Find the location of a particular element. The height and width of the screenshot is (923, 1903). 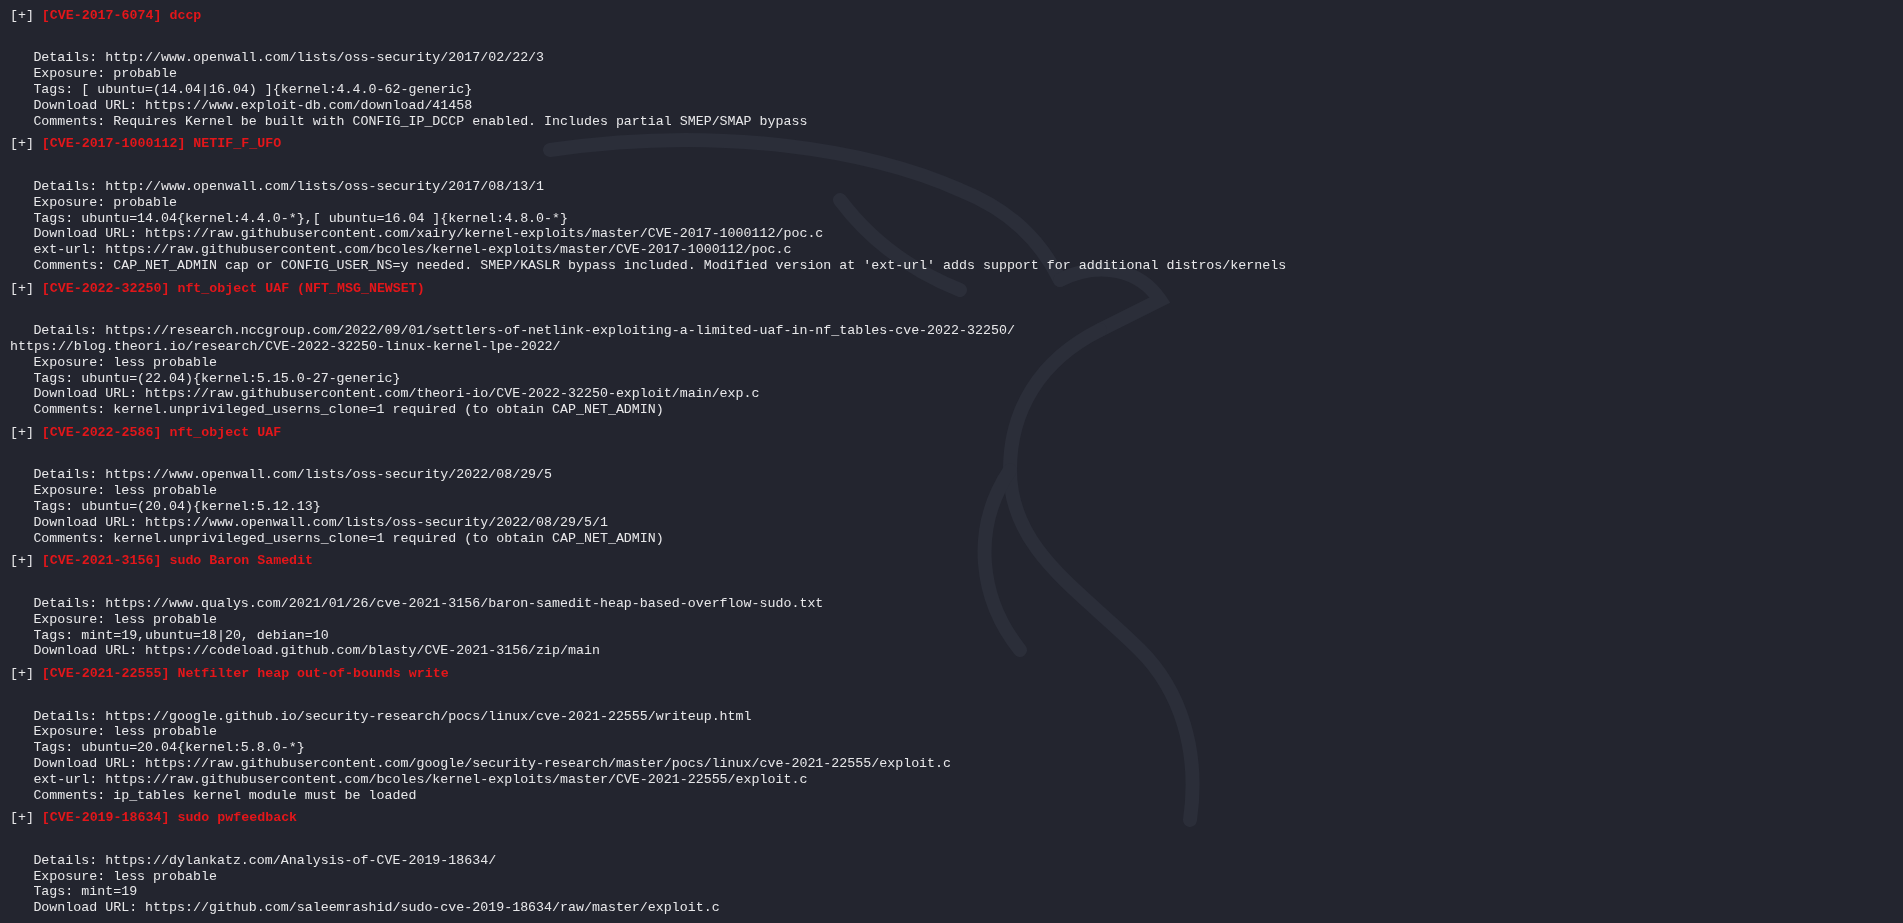

exploit-title: [CVE-2021-3156] sudo Baron Samedit is located at coordinates (177, 561).